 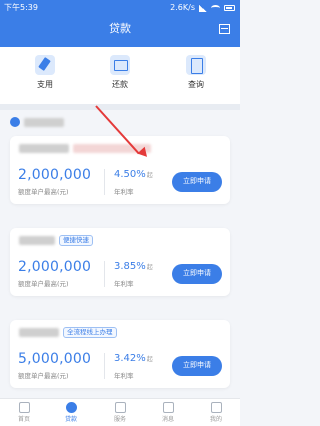 What do you see at coordinates (215, 8) in the screenshot?
I see `wifi-icon` at bounding box center [215, 8].